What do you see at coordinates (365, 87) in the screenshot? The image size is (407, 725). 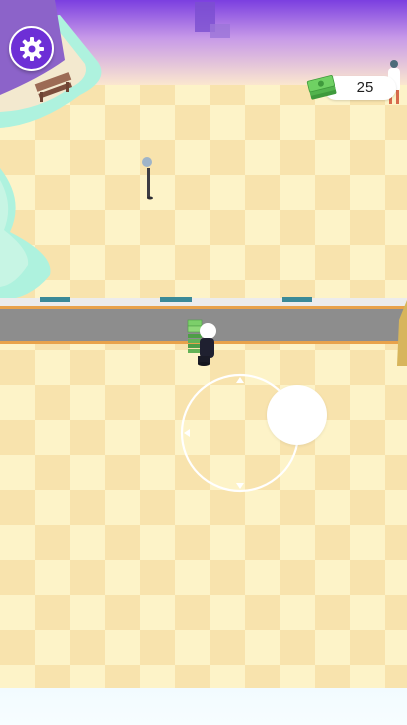 I see `cash-amount: 25` at bounding box center [365, 87].